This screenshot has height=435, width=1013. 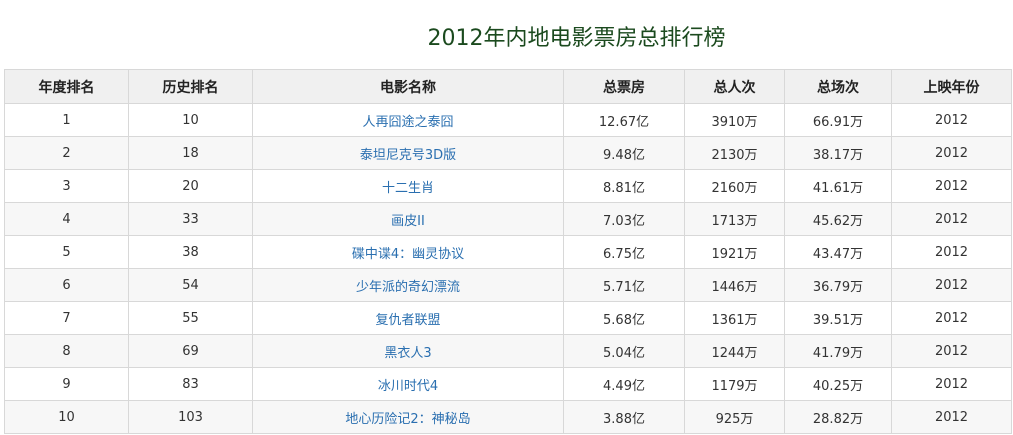 I want to click on table-row: 10 103 地心历险记2：神秘岛 3.88亿 925万 28.82万 2012, so click(x=508, y=417).